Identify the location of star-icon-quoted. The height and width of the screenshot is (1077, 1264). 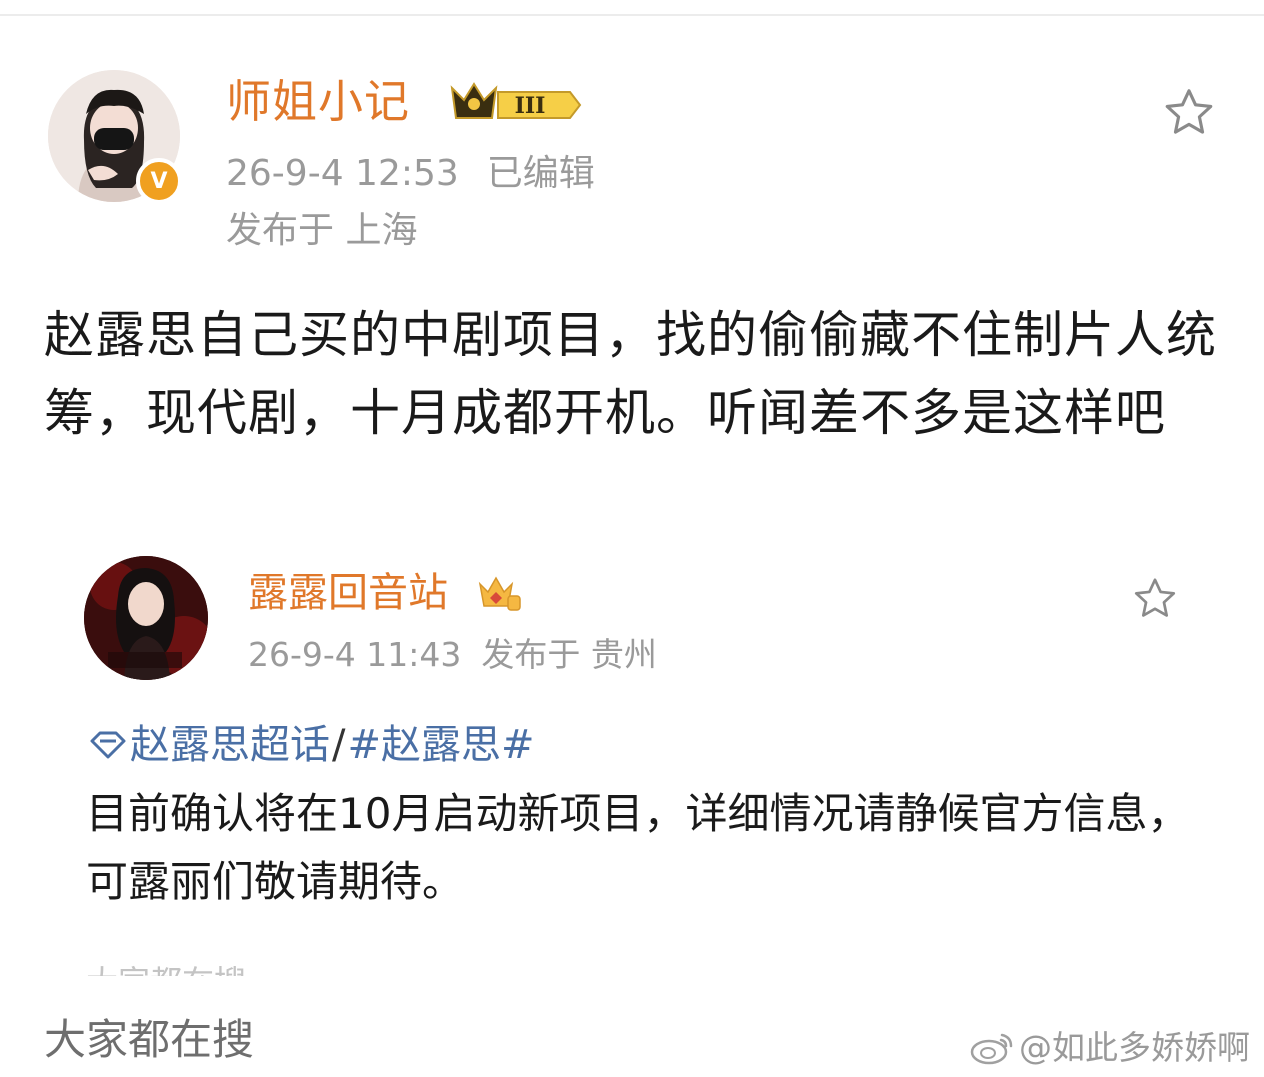
(1155, 599).